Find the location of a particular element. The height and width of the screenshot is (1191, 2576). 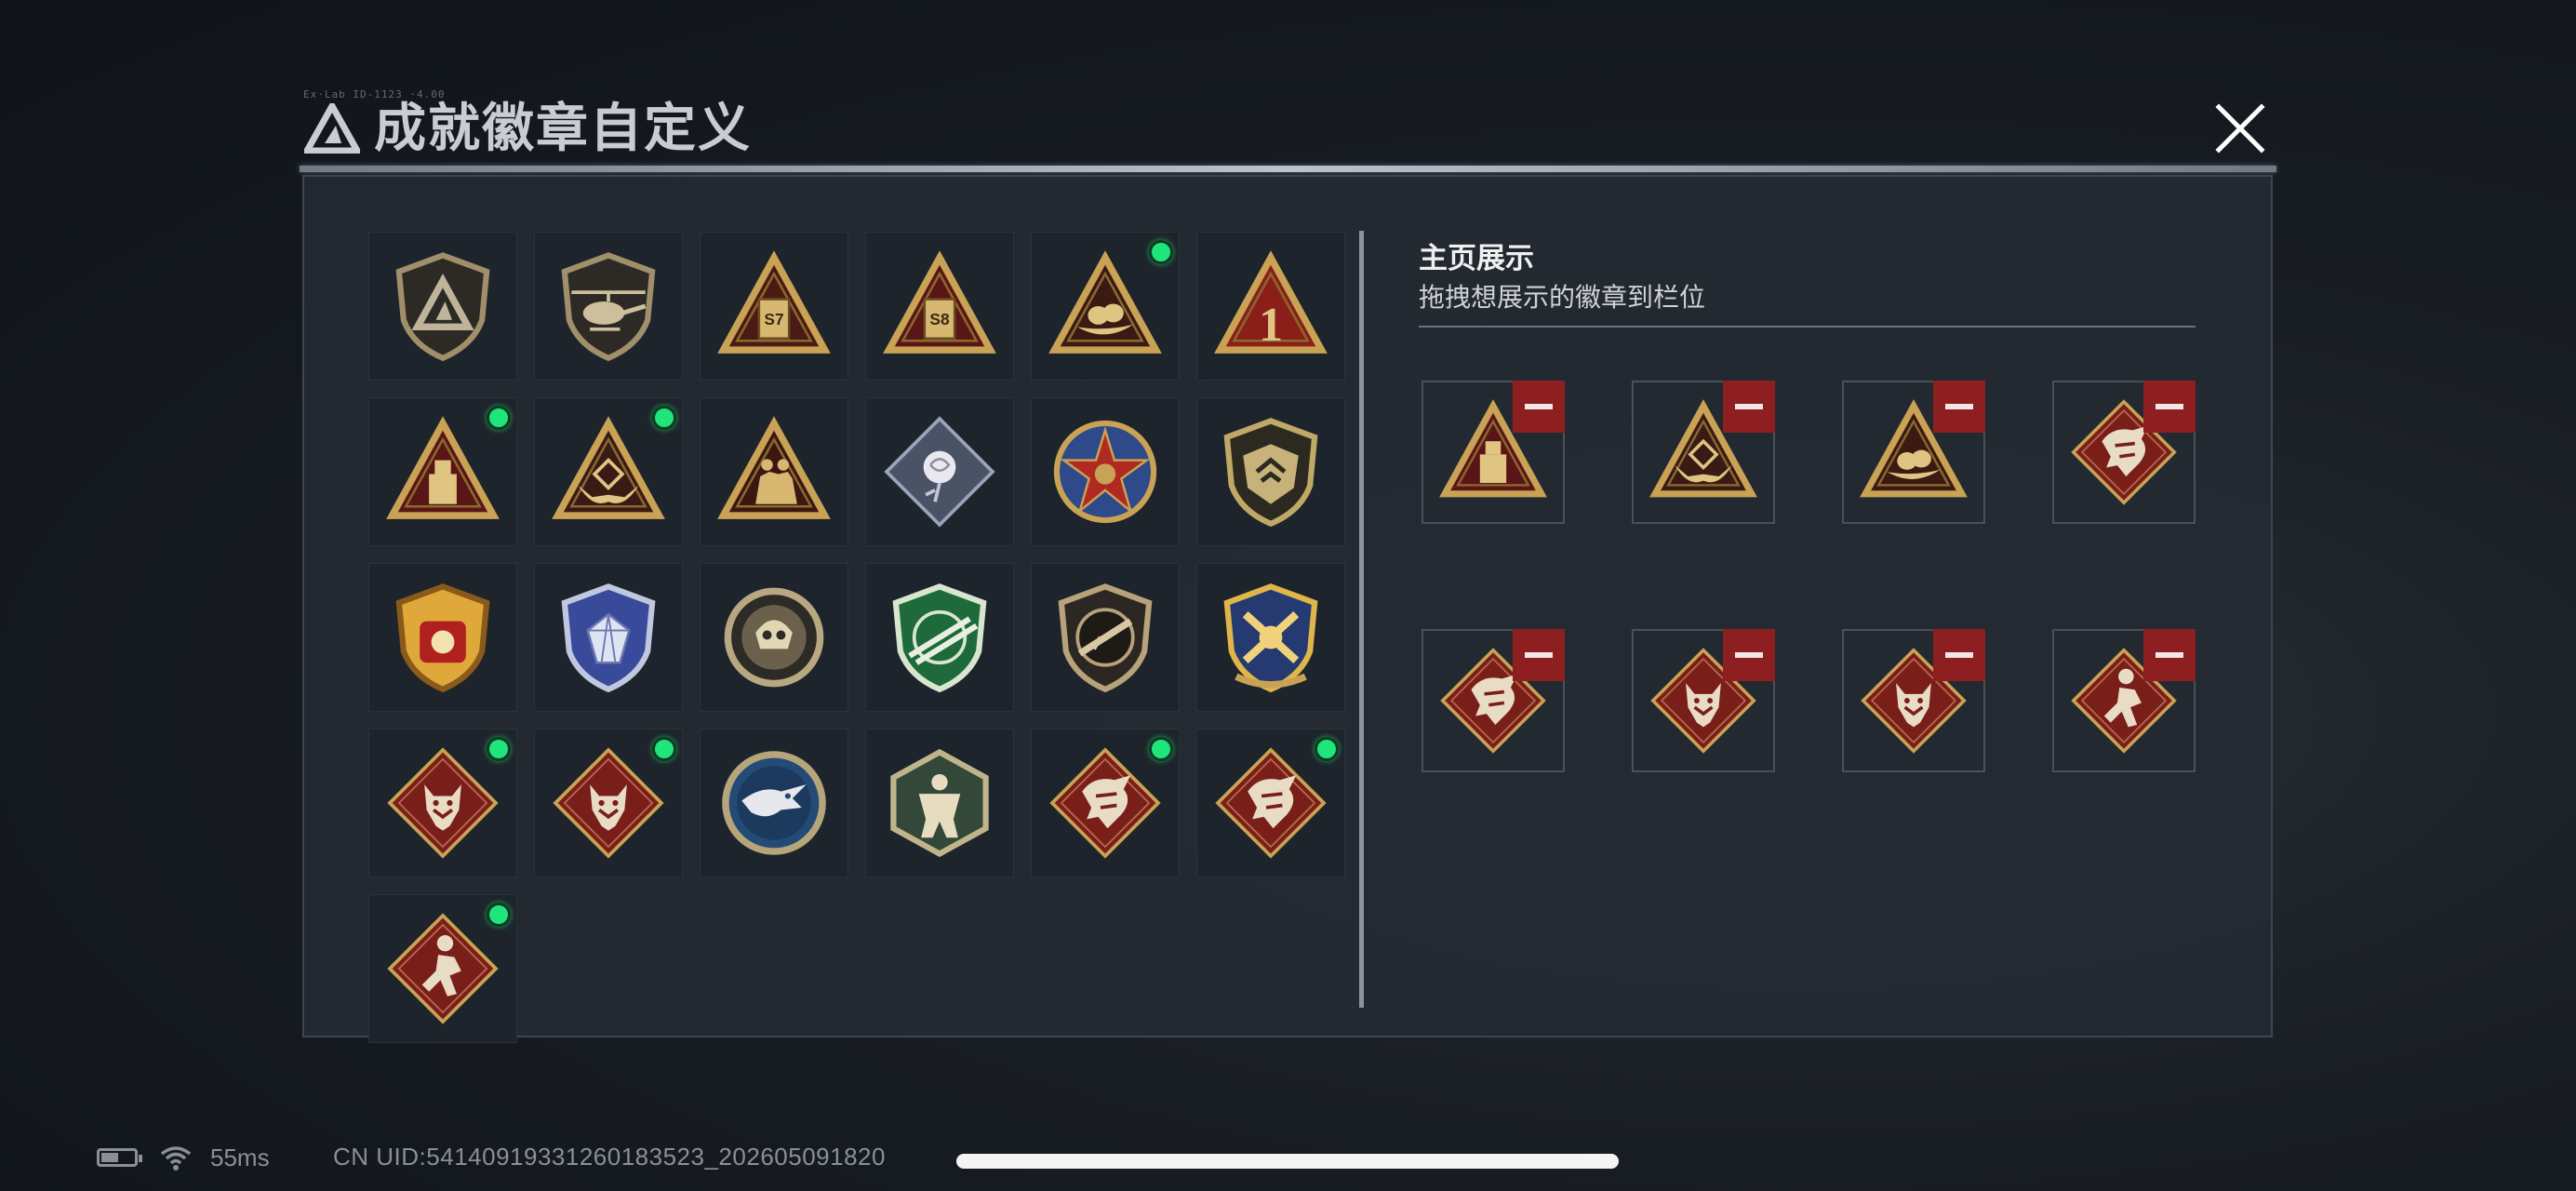

eagle-round-badge-icon is located at coordinates (774, 803).